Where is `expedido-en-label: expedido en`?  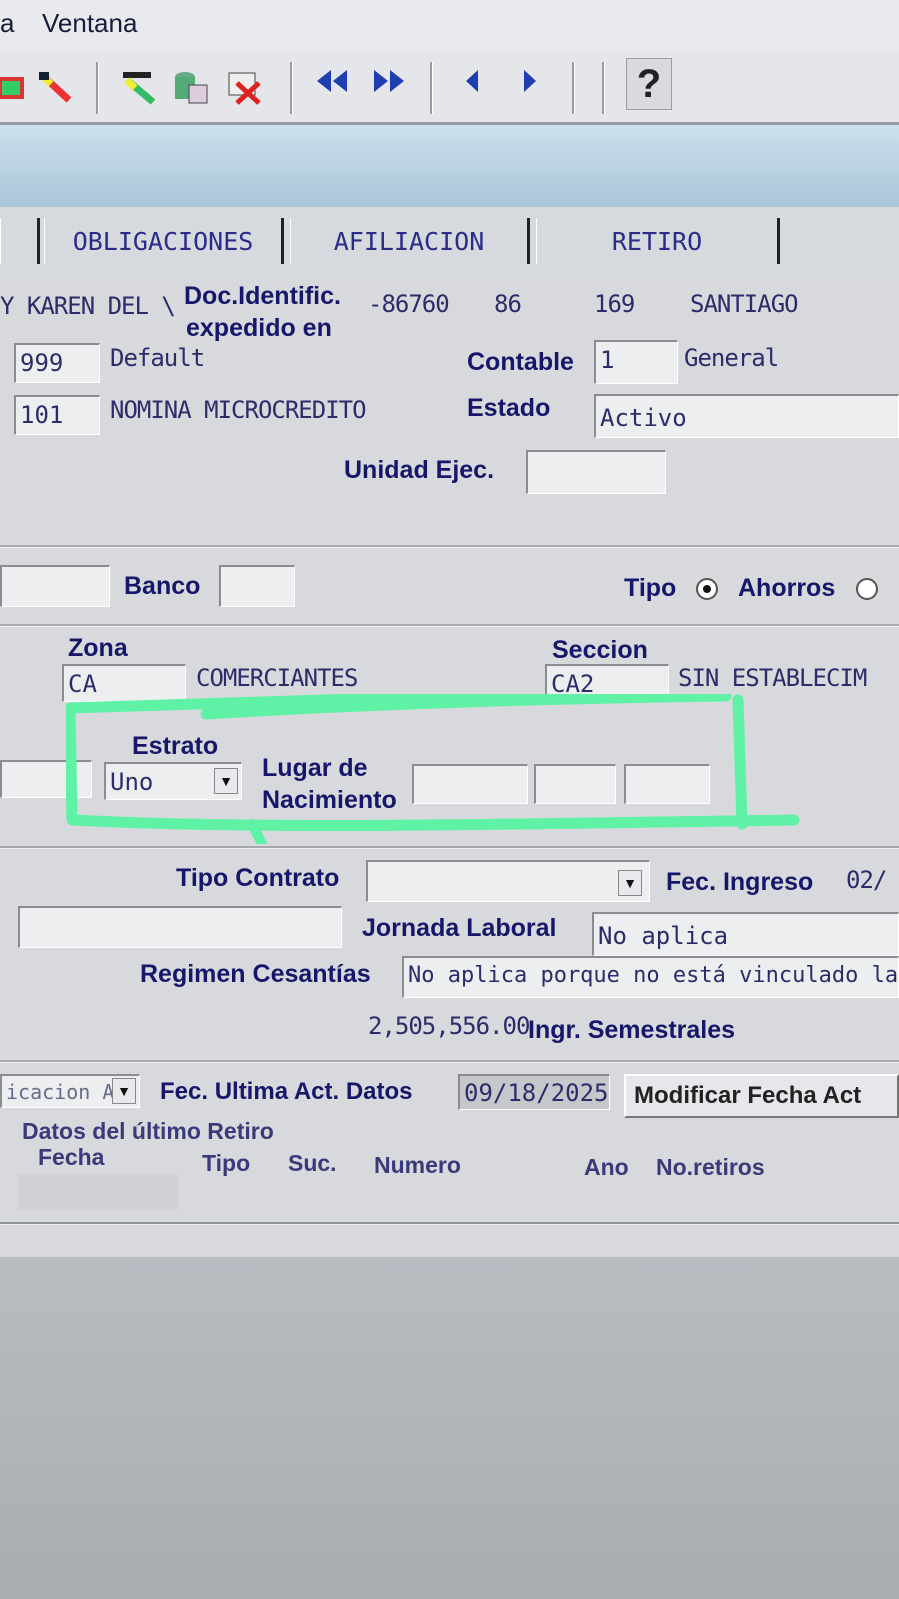
expedido-en-label: expedido en is located at coordinates (259, 328).